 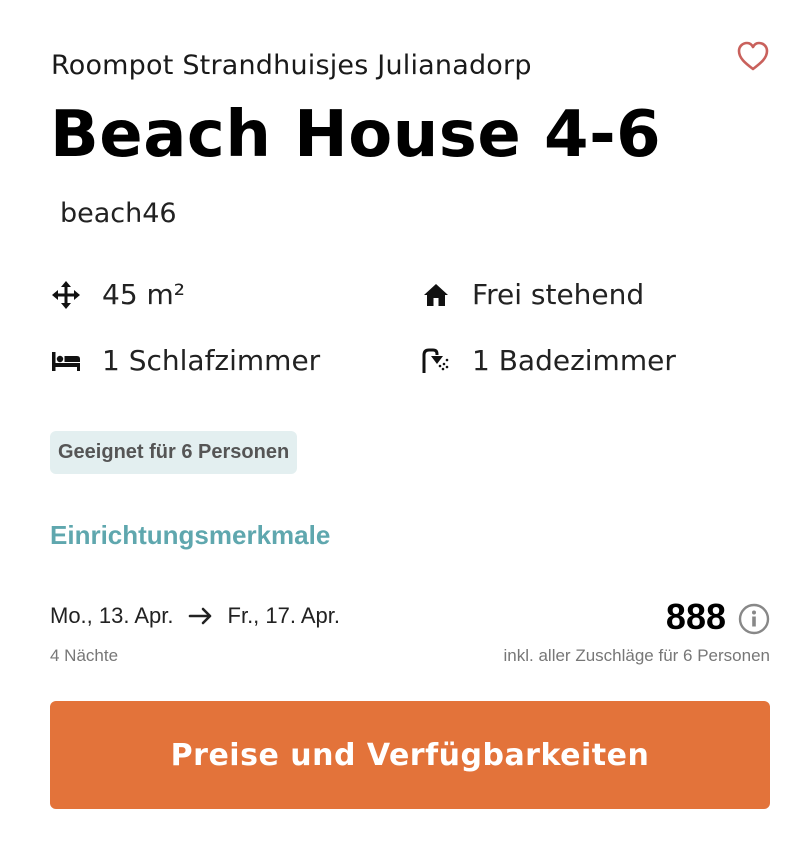 I want to click on shower-icon, so click(x=436, y=361).